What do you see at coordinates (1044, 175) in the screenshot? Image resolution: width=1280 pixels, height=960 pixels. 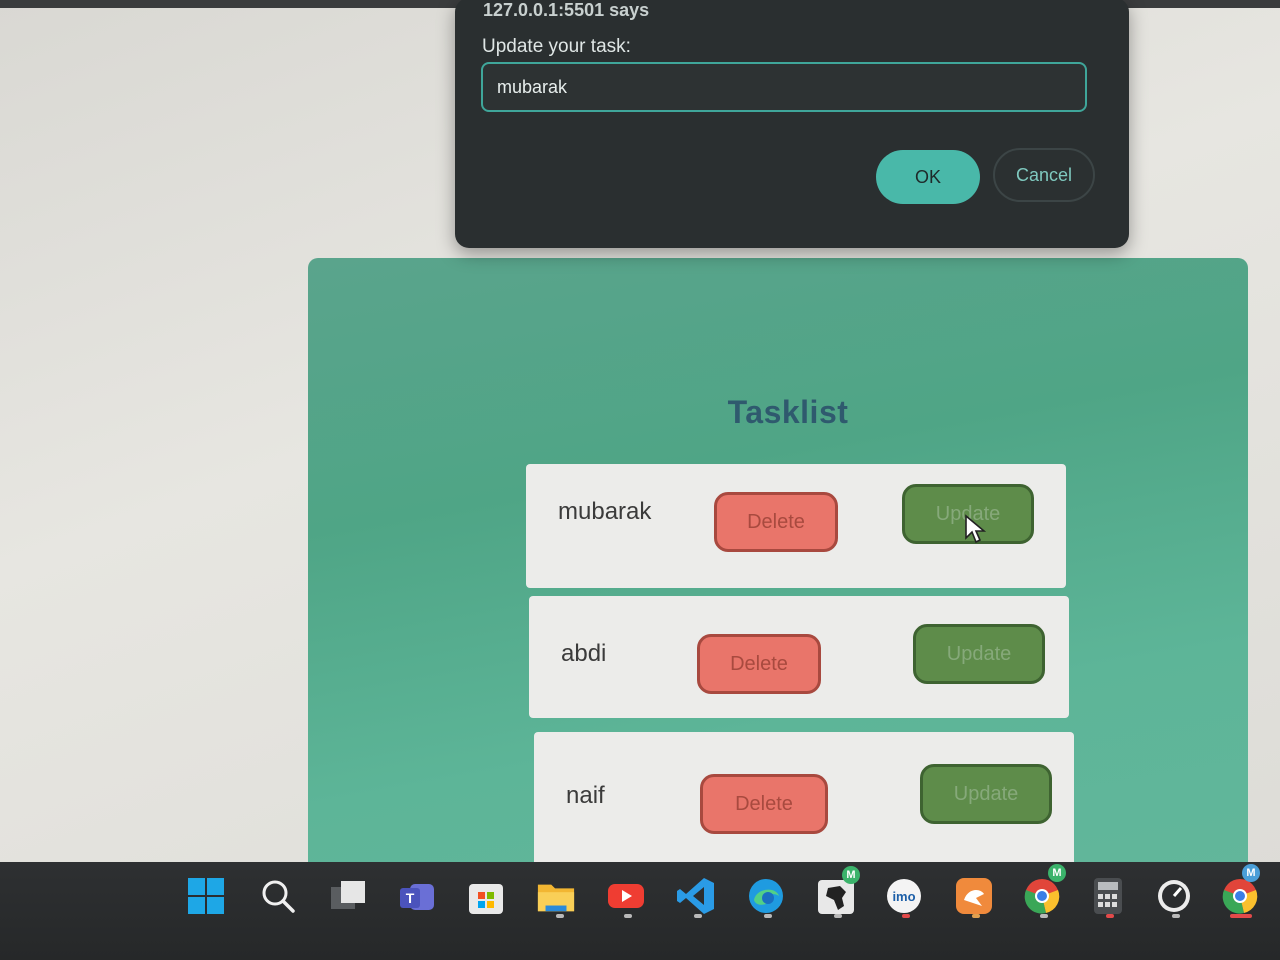 I see `cancel-button: Cancel` at bounding box center [1044, 175].